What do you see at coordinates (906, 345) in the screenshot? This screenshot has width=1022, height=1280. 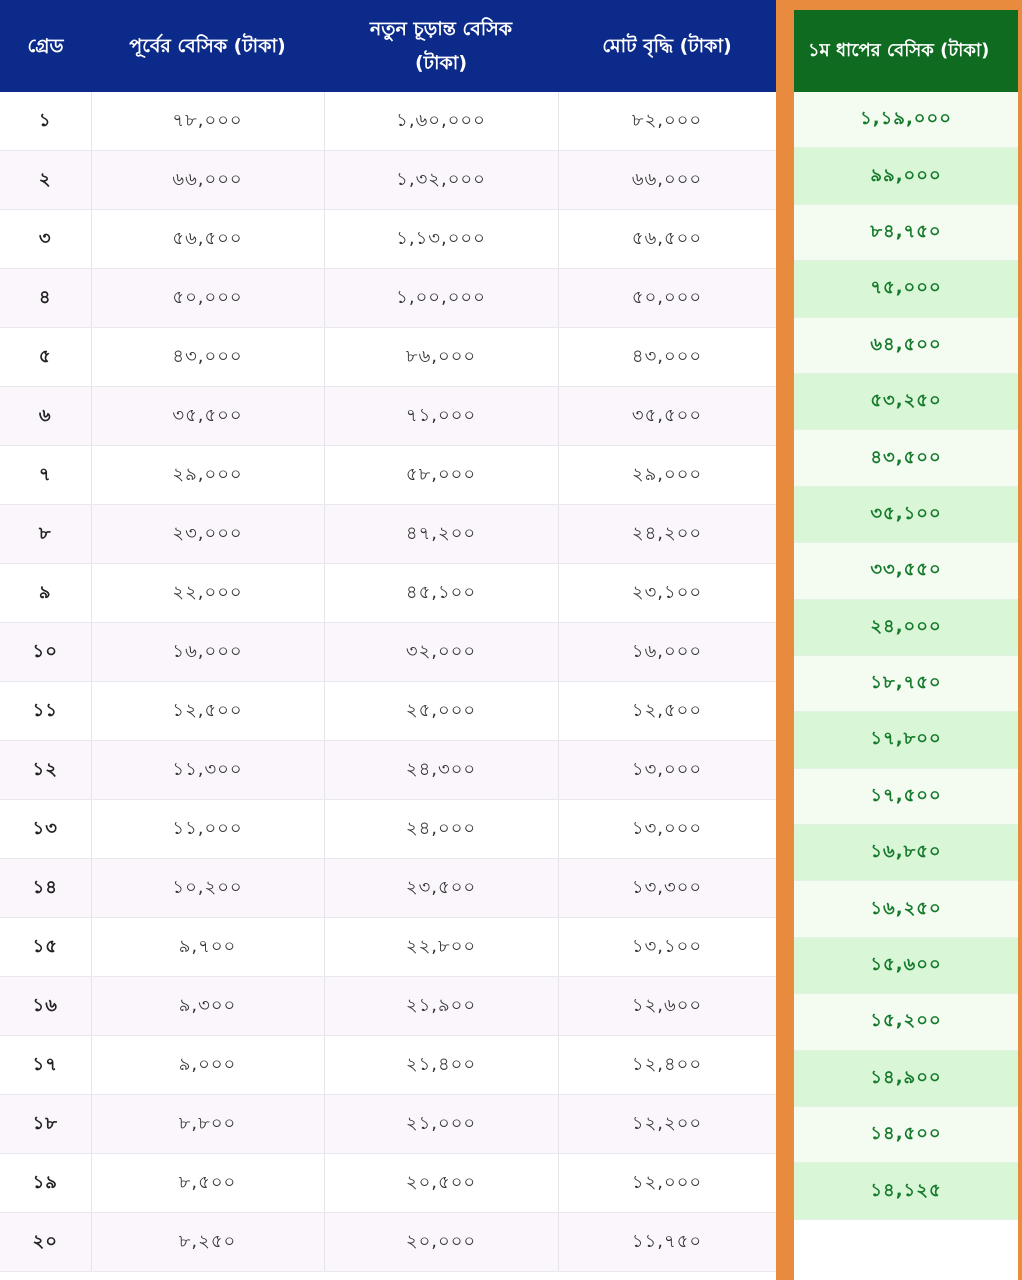 I see `cell-first-phase-basic: ৬৪,৫০০` at bounding box center [906, 345].